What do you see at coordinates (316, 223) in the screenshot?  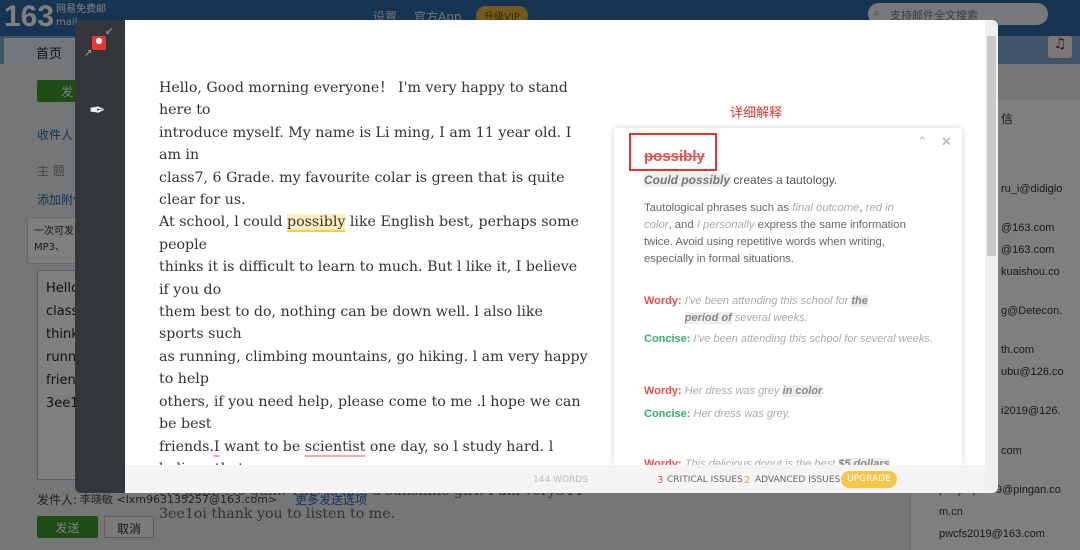 I see `highlighted-issue: possibly` at bounding box center [316, 223].